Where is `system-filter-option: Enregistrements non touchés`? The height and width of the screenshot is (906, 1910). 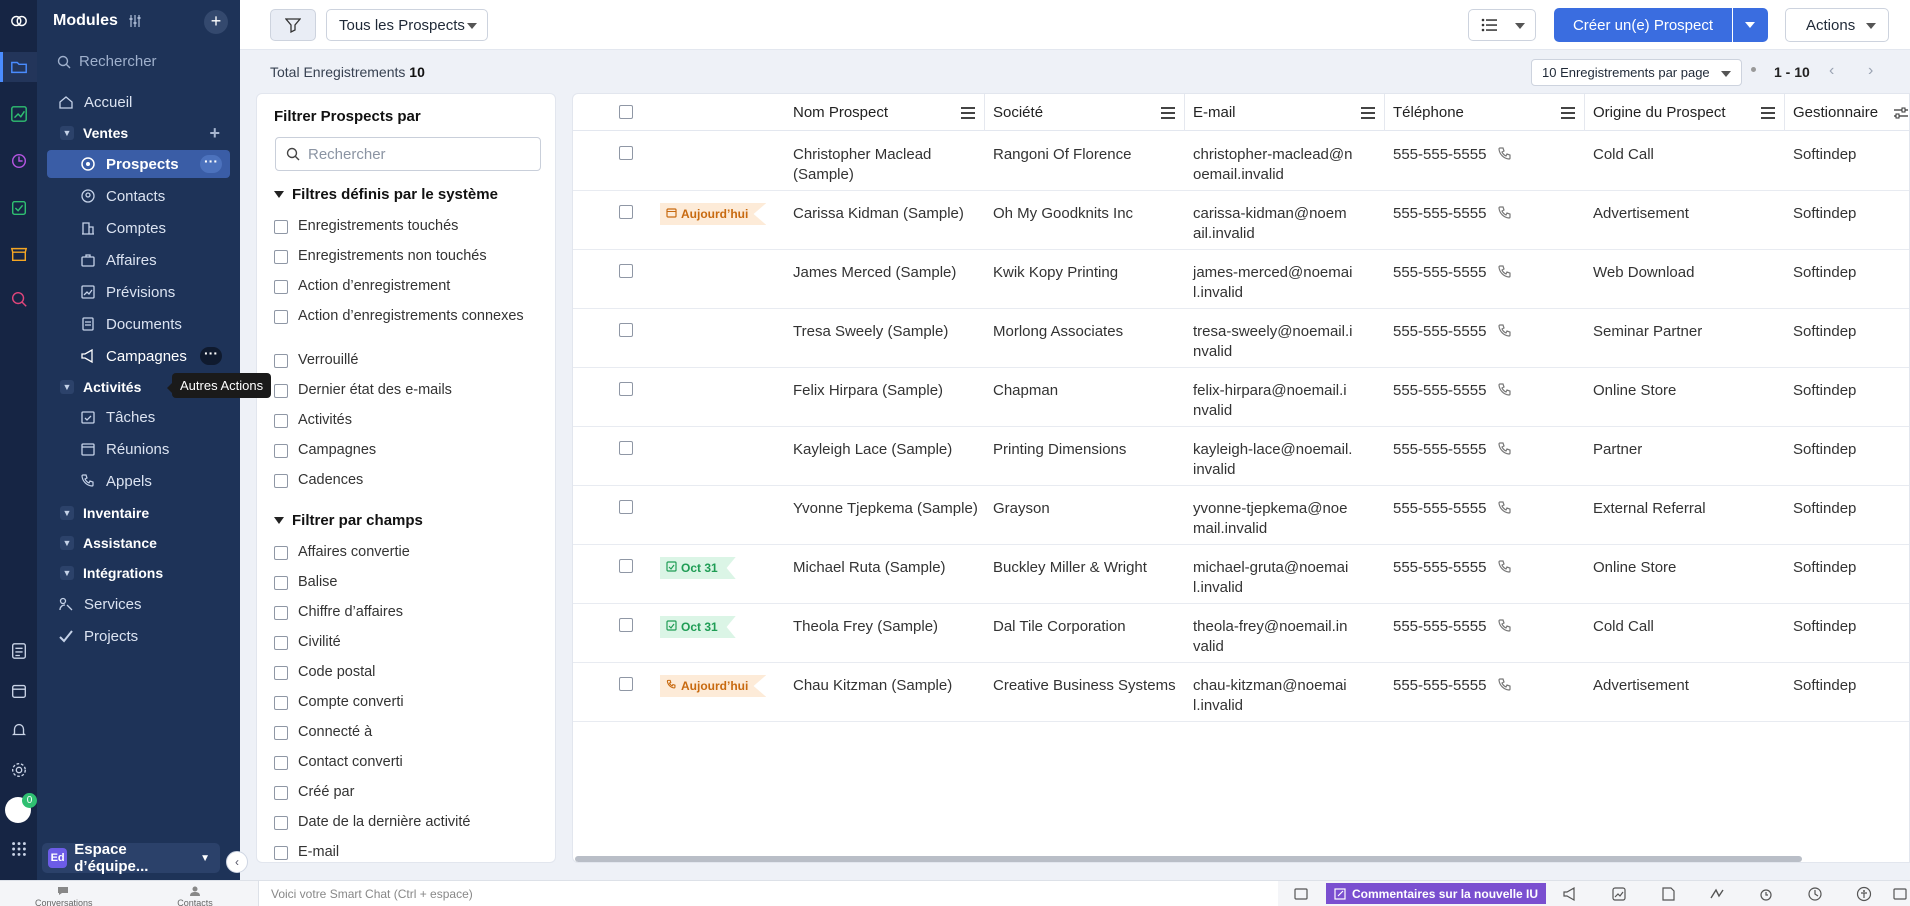 system-filter-option: Enregistrements non touchés is located at coordinates (409, 256).